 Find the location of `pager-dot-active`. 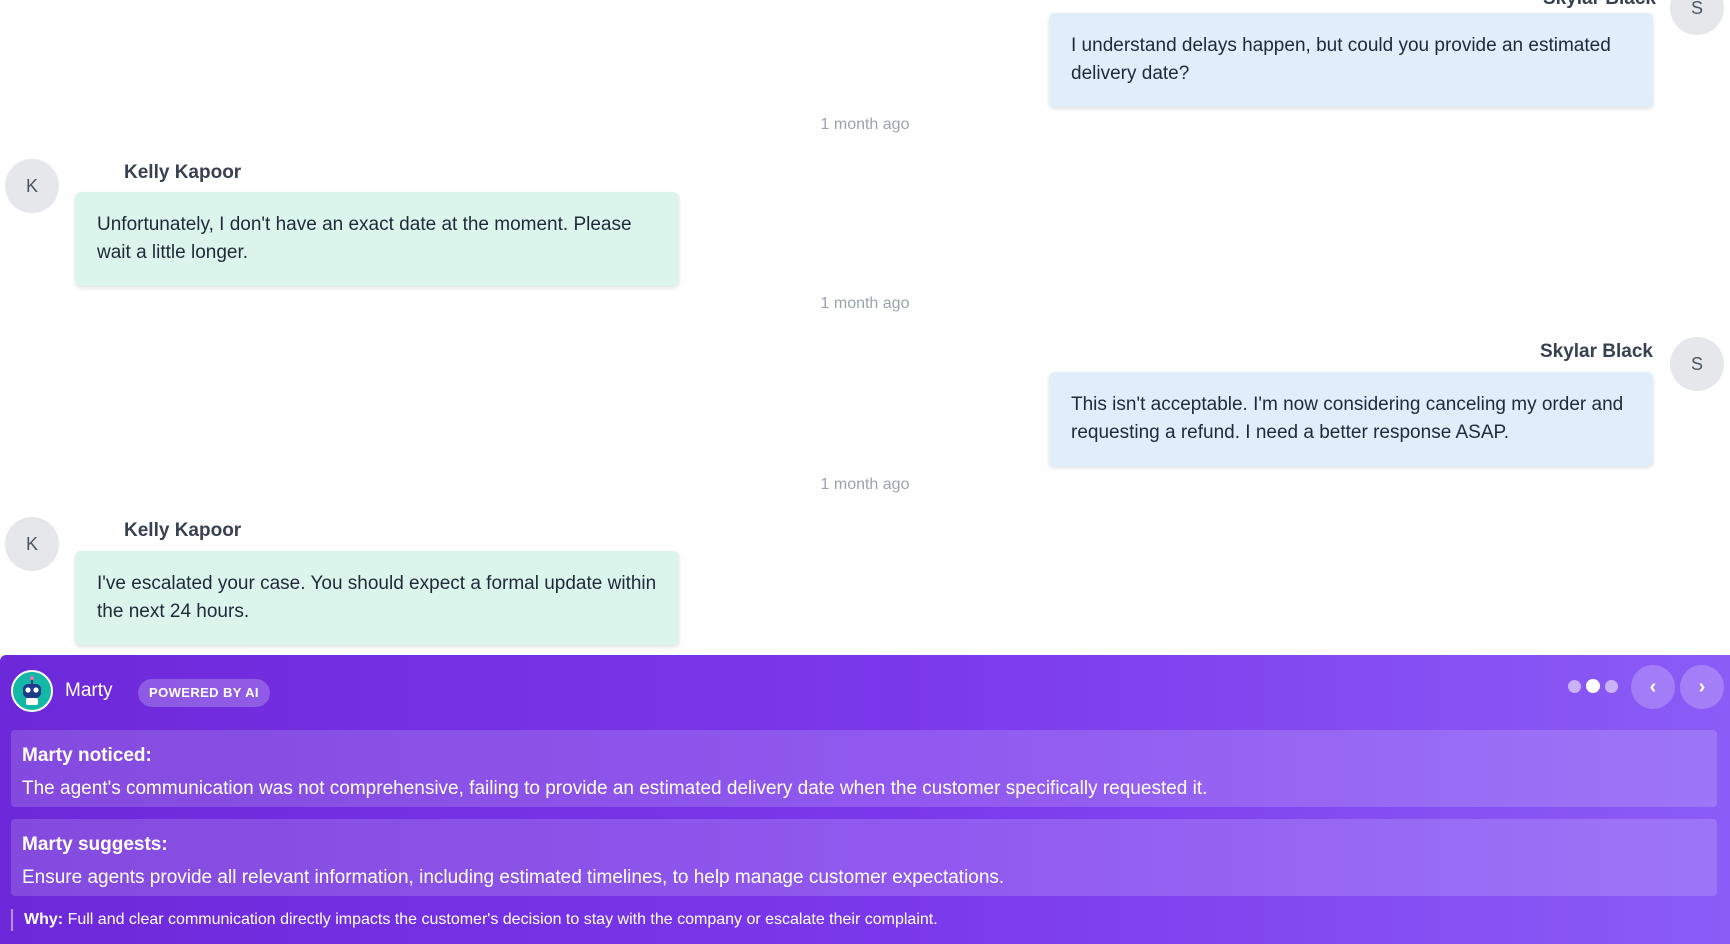

pager-dot-active is located at coordinates (1593, 686).